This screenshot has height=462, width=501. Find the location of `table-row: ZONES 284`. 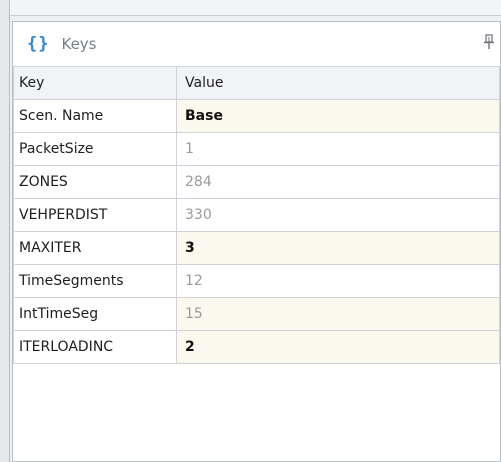

table-row: ZONES 284 is located at coordinates (256, 182).